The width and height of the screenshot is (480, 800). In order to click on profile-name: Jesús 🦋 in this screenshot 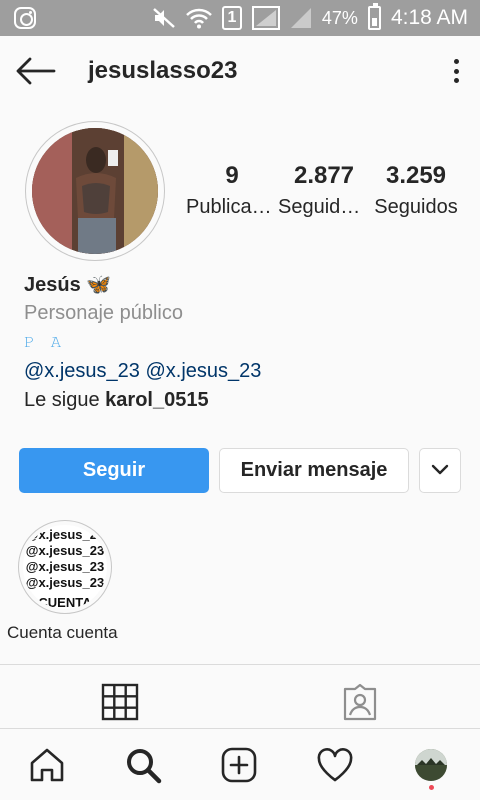, I will do `click(68, 285)`.